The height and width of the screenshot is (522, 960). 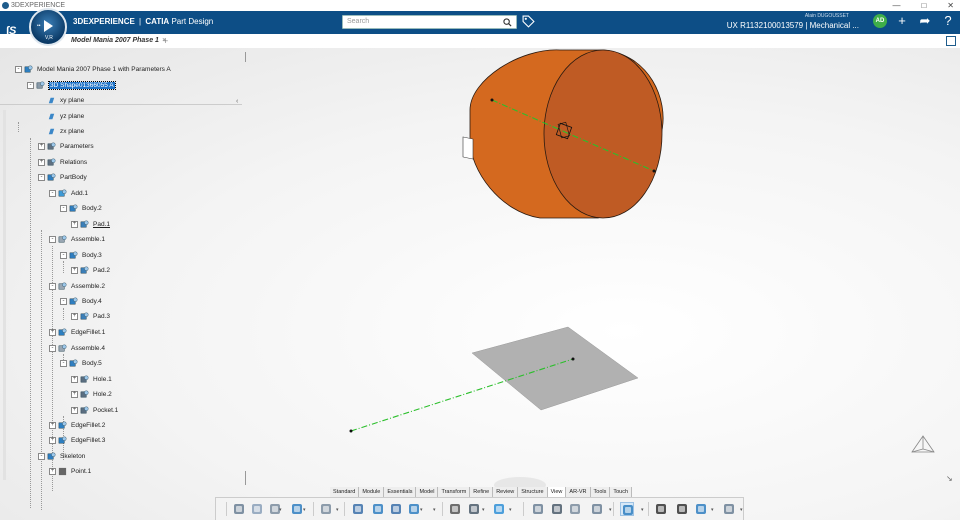 What do you see at coordinates (661, 509) in the screenshot?
I see `hide-show-icon` at bounding box center [661, 509].